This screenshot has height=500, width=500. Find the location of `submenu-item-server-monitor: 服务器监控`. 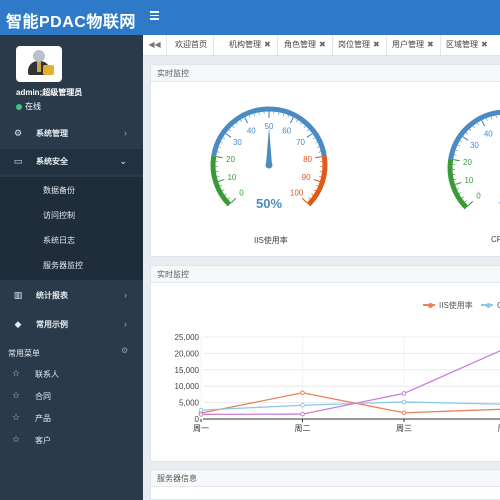

submenu-item-server-monitor: 服务器监控 is located at coordinates (63, 265).